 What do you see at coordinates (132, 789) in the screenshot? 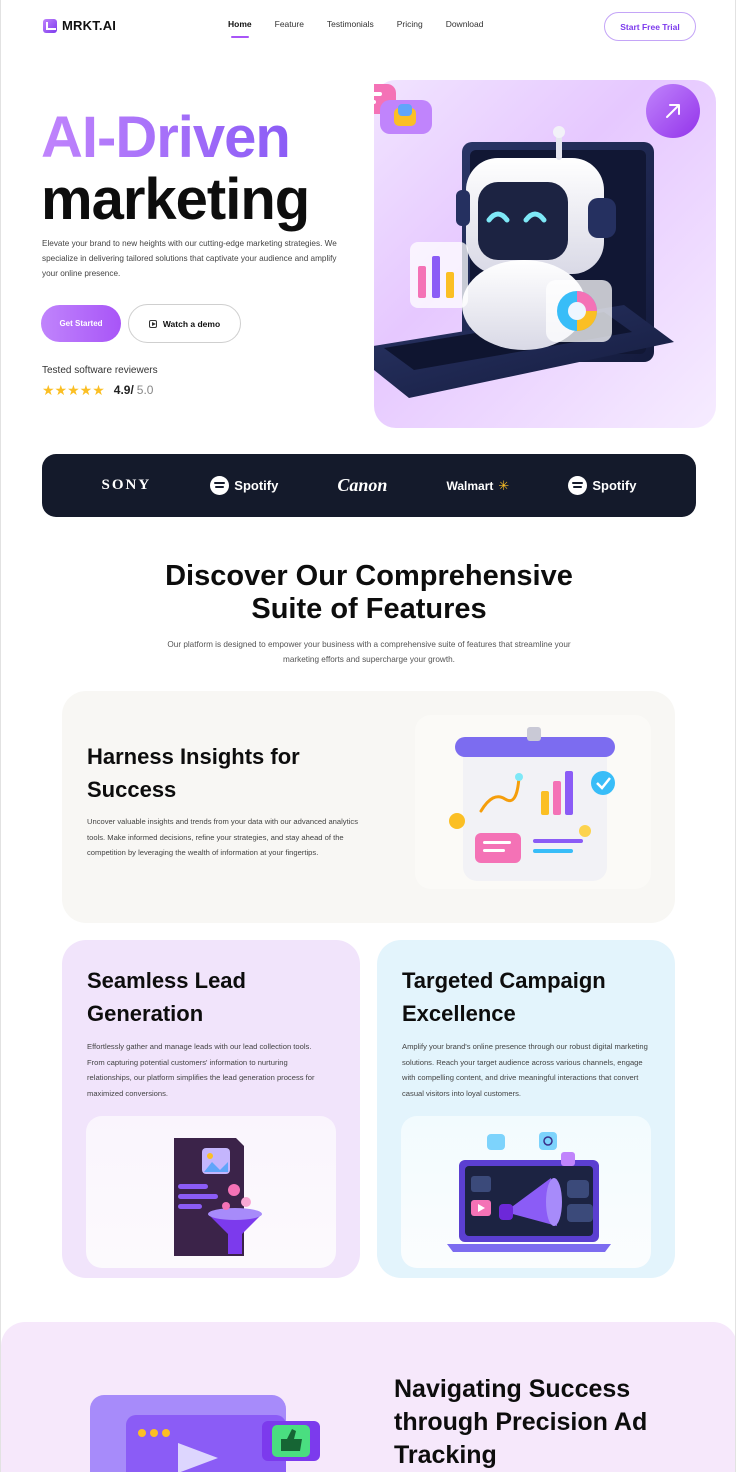
I see `insights-title-line2: Success` at bounding box center [132, 789].